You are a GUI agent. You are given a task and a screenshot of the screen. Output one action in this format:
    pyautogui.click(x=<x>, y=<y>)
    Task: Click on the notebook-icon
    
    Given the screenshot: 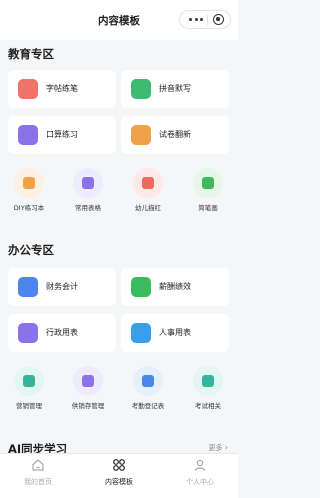 What is the action you would take?
    pyautogui.click(x=29, y=183)
    